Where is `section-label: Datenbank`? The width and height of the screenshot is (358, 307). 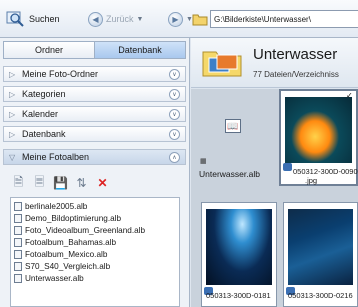 section-label: Datenbank is located at coordinates (44, 134).